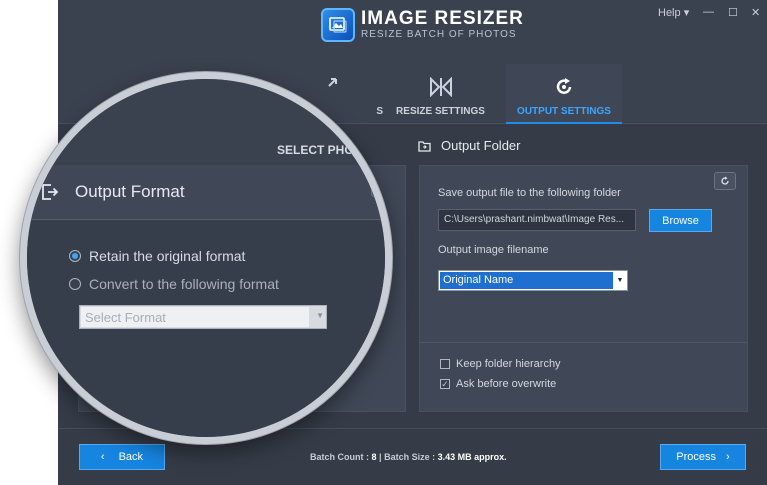 Image resolution: width=767 pixels, height=485 pixels. I want to click on format-select: Select Format ▼, so click(203, 317).